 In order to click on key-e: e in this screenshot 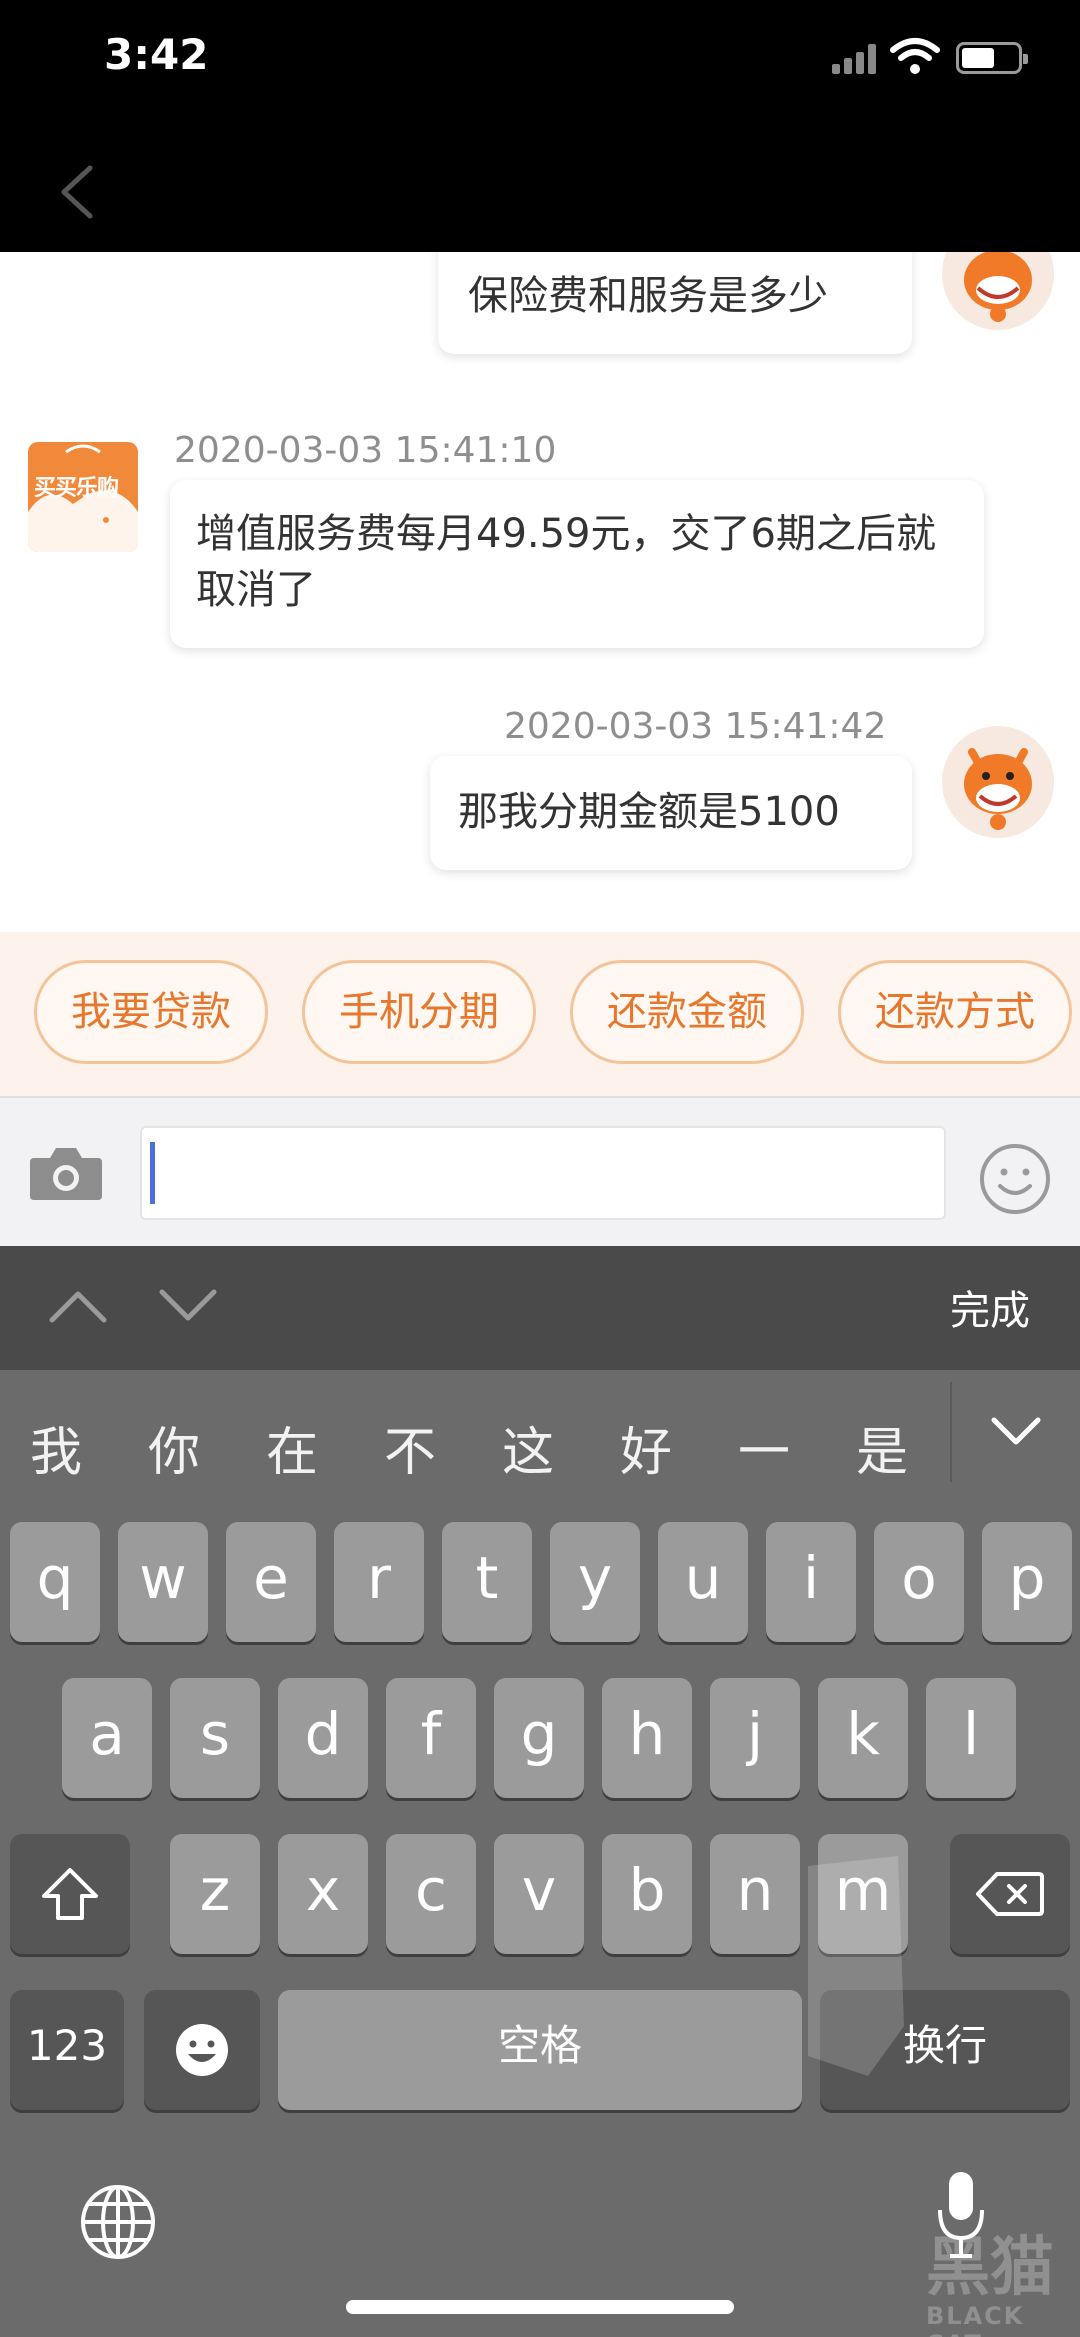, I will do `click(271, 1582)`.